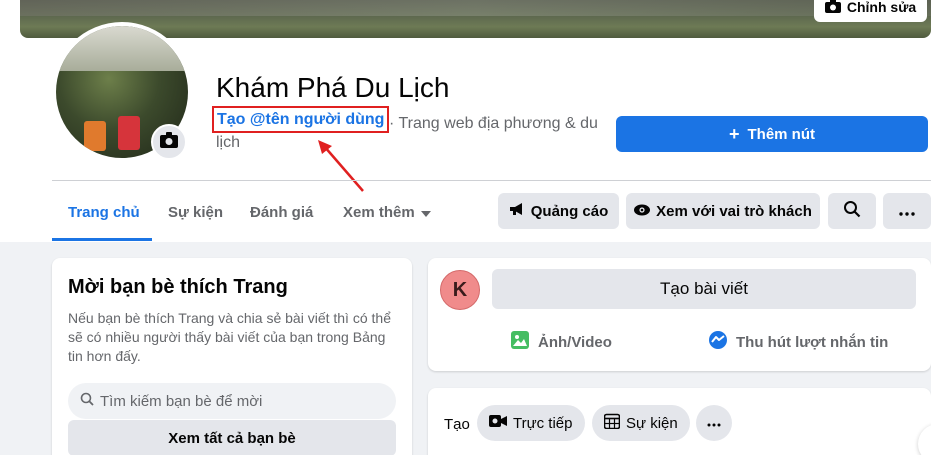  I want to click on tab-more: Xem thêm, so click(387, 212).